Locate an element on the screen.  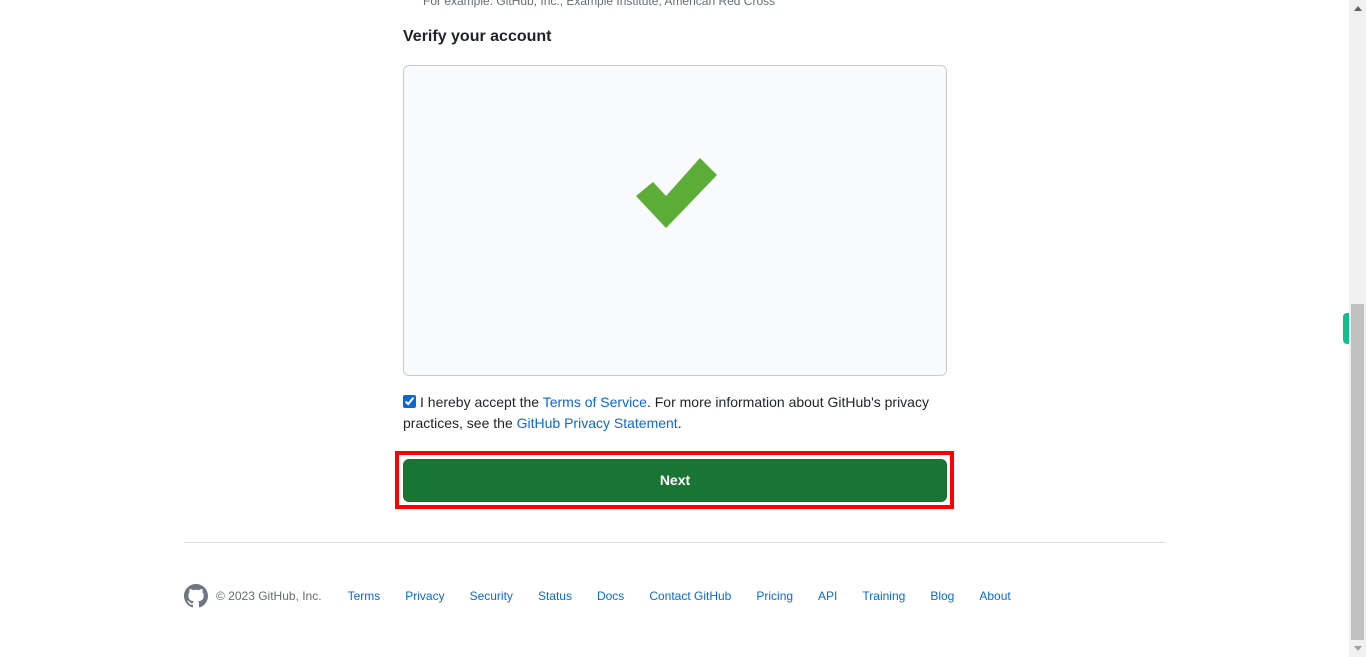
footer-link-contact: Contact GitHub is located at coordinates (690, 596).